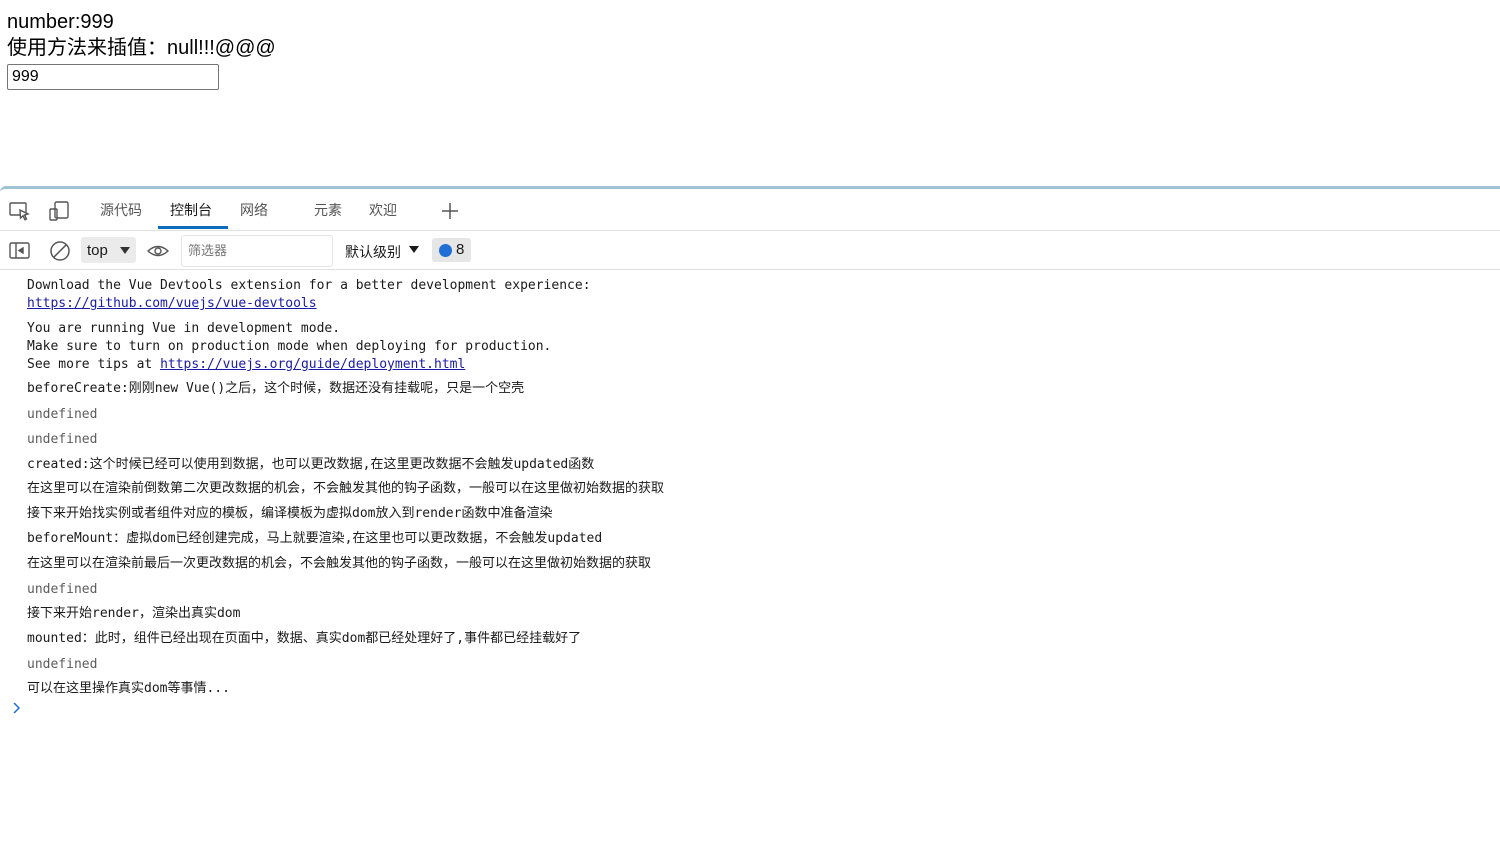  What do you see at coordinates (460, 249) in the screenshot?
I see `message-count: 8` at bounding box center [460, 249].